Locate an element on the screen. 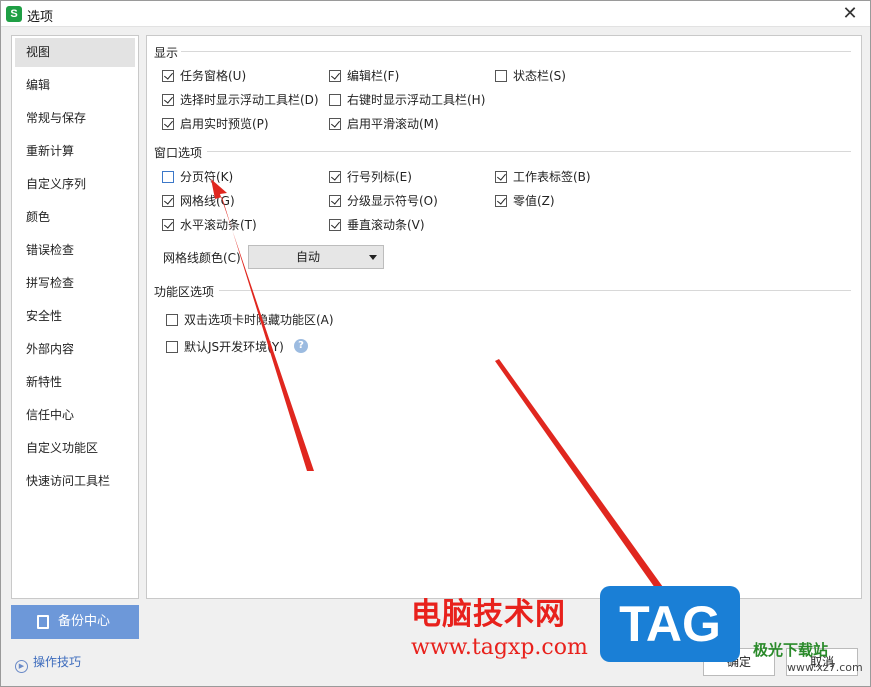 This screenshot has width=871, height=687. close-button: ✕ is located at coordinates (850, 14).